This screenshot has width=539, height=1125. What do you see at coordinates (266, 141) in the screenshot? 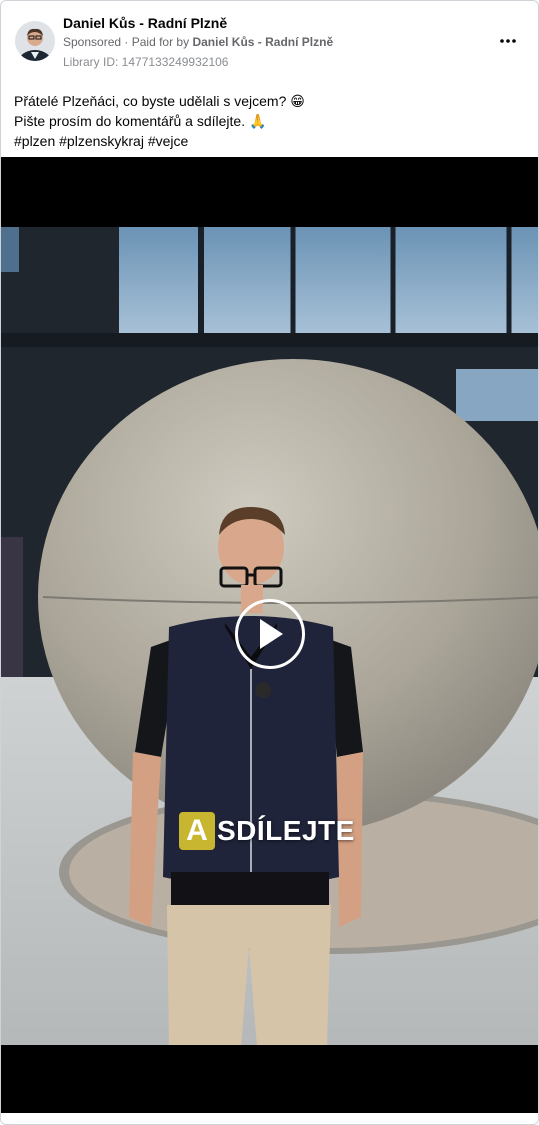
I see `post-hashtags: #plzen #plzenskykraj #vejce` at bounding box center [266, 141].